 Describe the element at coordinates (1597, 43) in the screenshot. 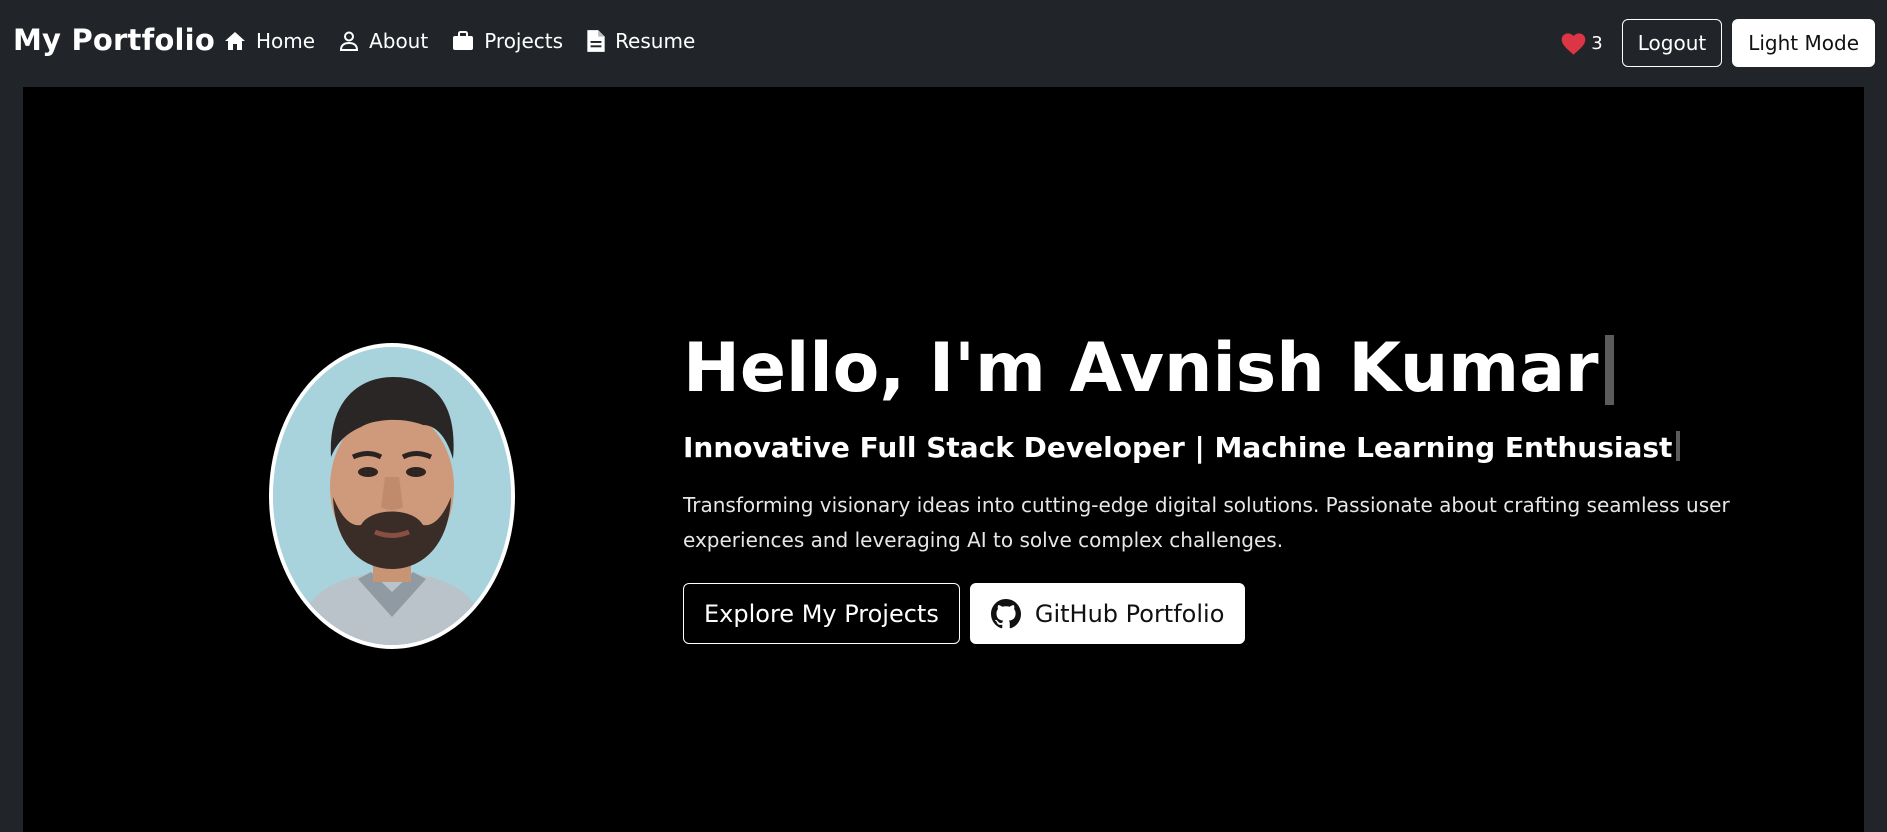

I see `like-count: 3` at that location.